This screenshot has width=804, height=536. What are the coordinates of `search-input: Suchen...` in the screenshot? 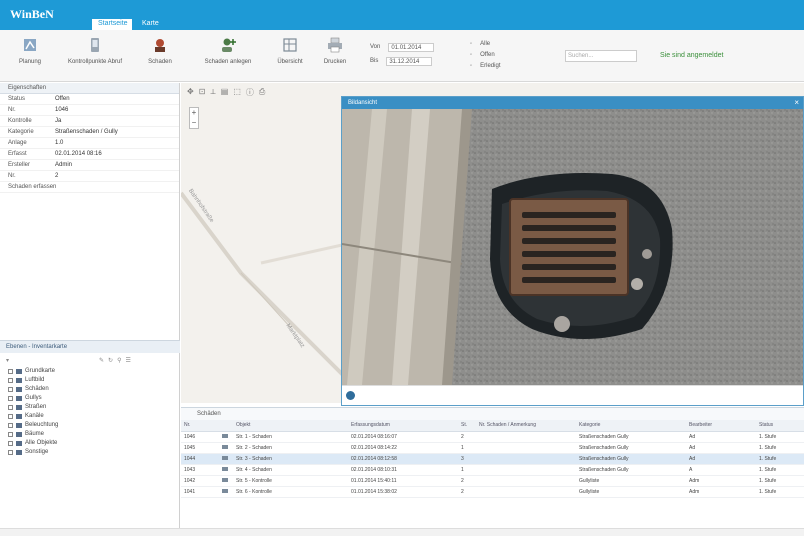 It's located at (601, 56).